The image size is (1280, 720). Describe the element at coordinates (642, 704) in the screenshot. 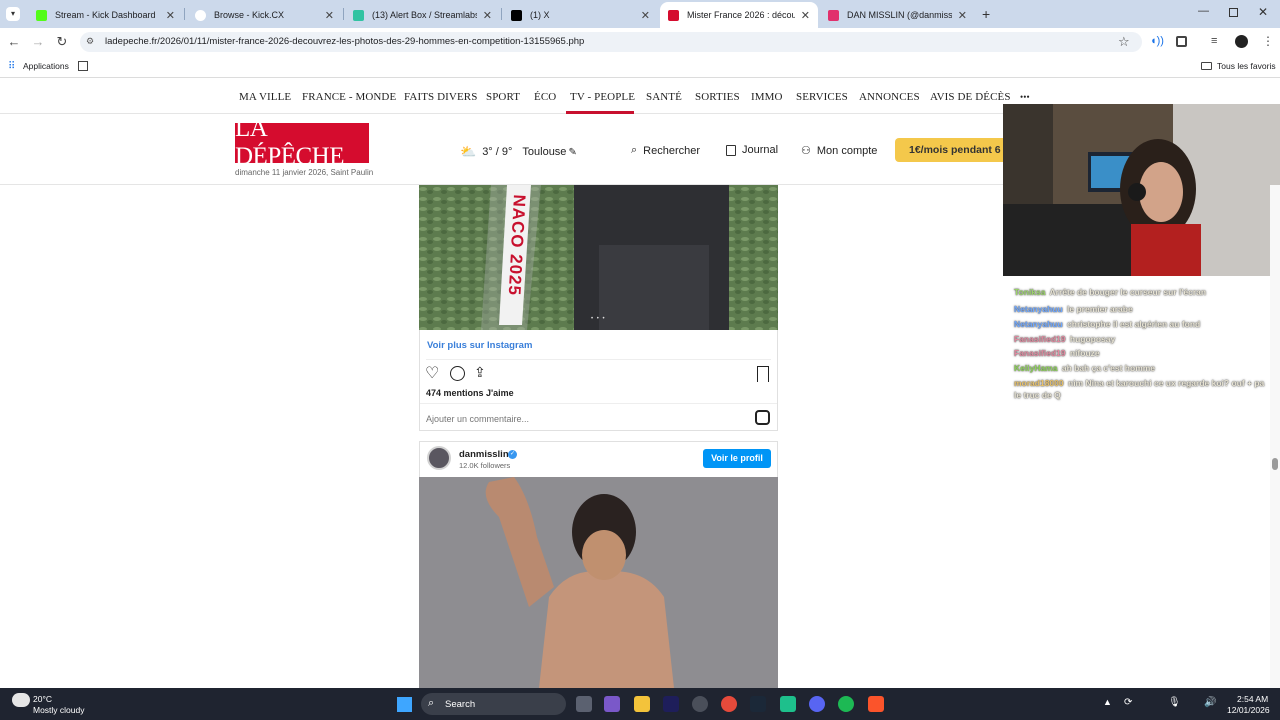

I see `file-explorer-icon` at that location.